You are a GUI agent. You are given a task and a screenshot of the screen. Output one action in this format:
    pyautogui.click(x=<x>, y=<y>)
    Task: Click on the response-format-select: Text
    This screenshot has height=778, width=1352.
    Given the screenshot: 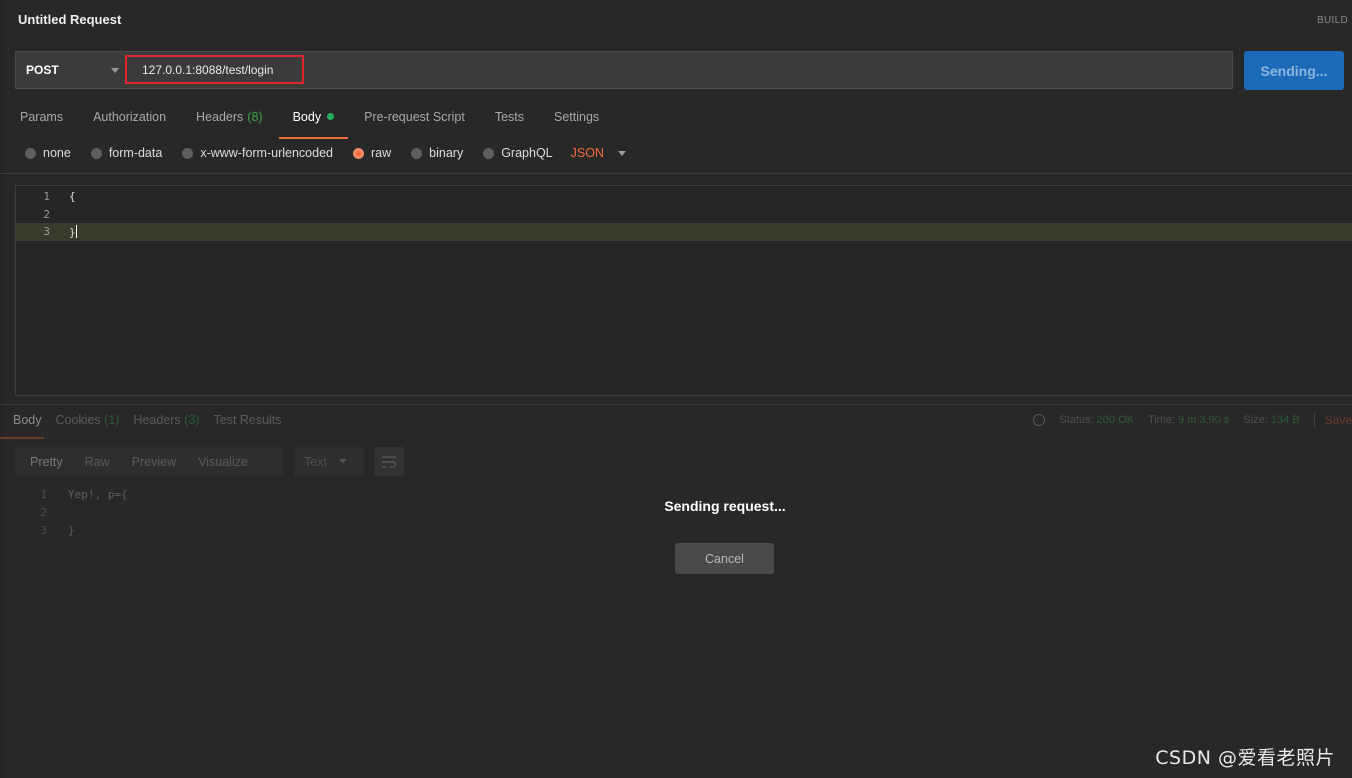 What is the action you would take?
    pyautogui.click(x=329, y=461)
    